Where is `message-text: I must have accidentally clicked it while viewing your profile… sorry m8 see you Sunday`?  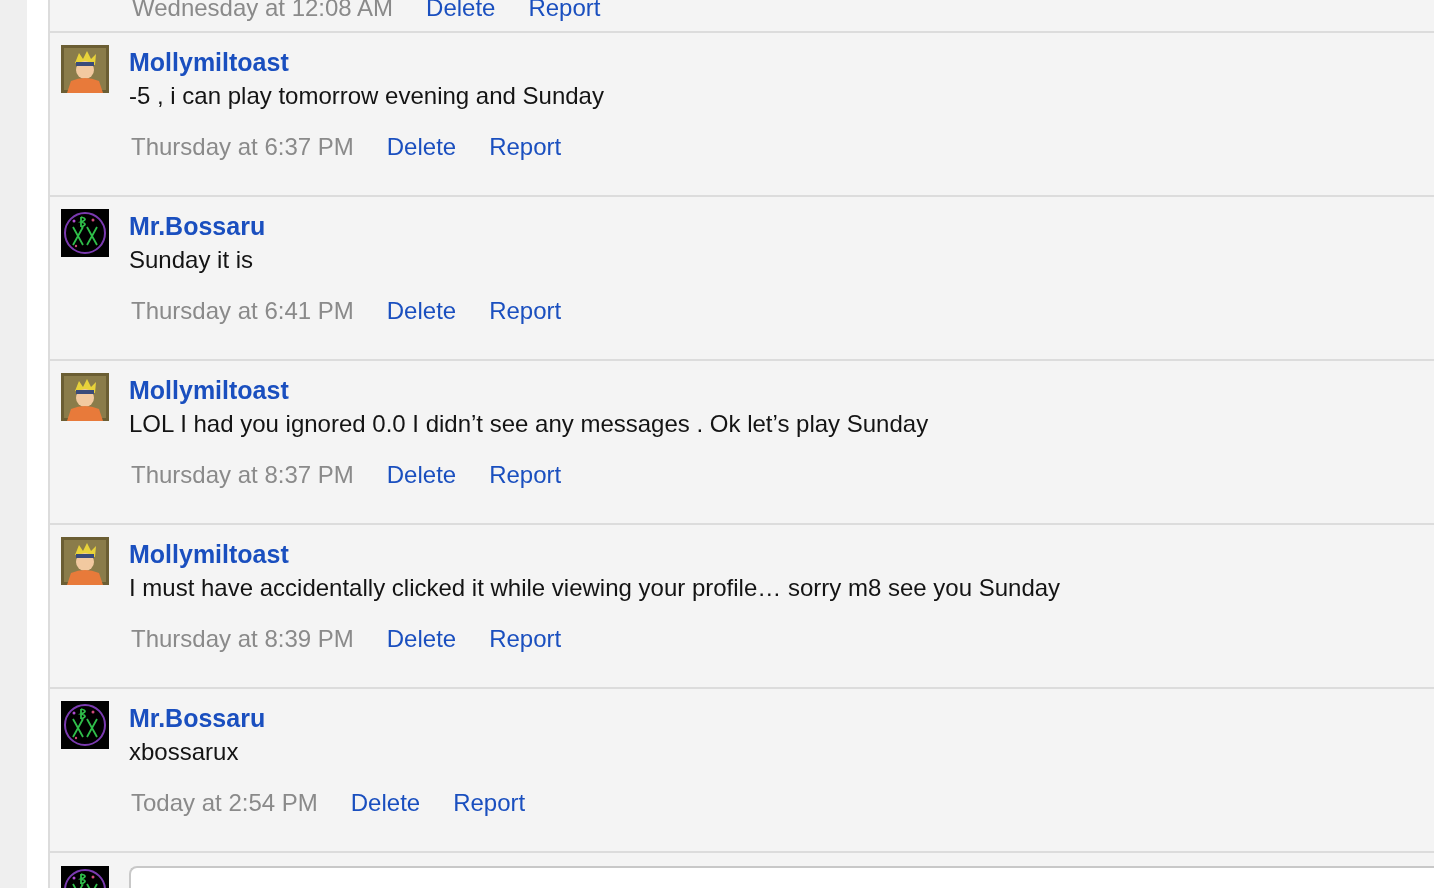 message-text: I must have accidentally clicked it while viewing your profile… sorry m8 see you Sunday is located at coordinates (595, 588).